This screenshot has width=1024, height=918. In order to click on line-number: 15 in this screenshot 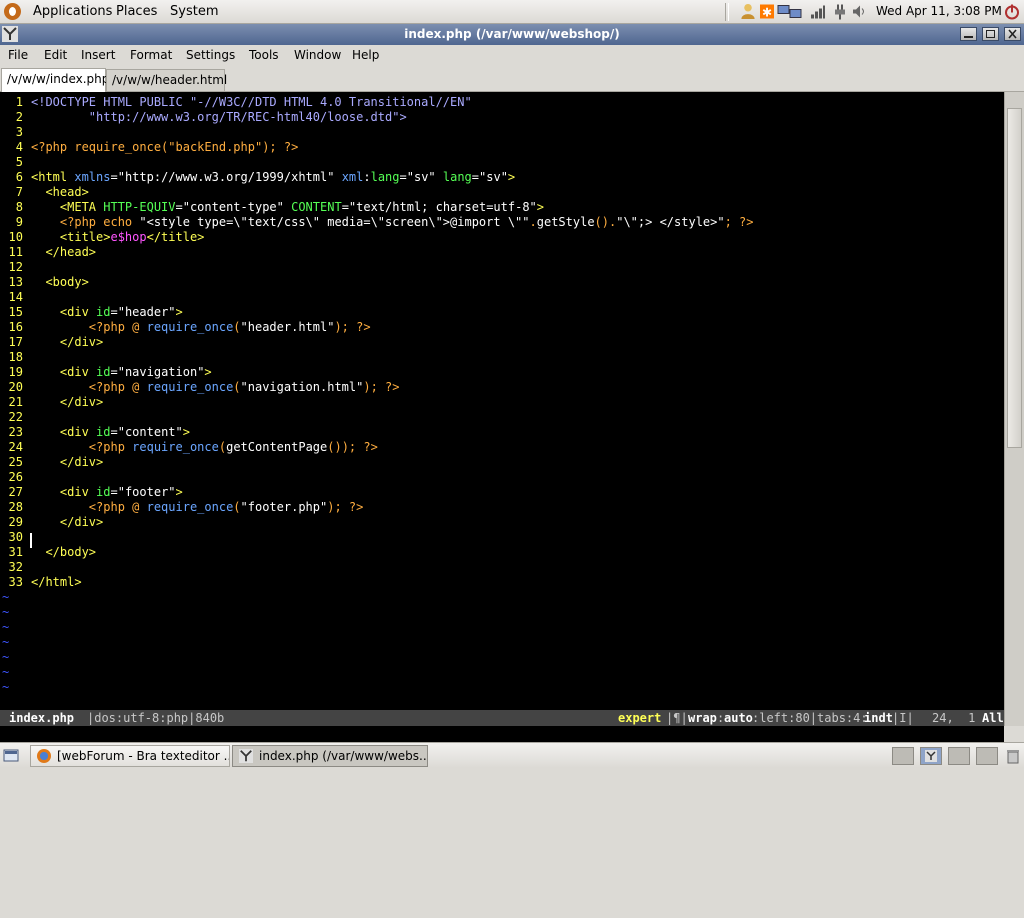, I will do `click(15, 312)`.